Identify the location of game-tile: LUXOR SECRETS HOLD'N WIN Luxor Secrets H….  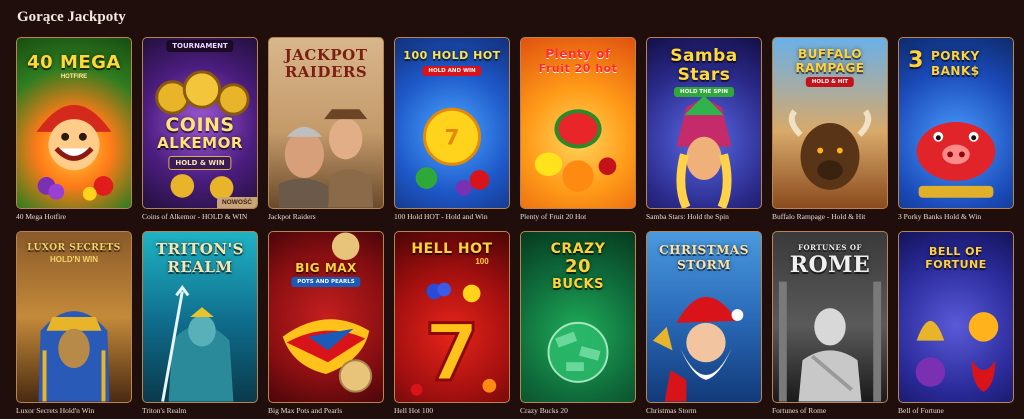
(74, 323).